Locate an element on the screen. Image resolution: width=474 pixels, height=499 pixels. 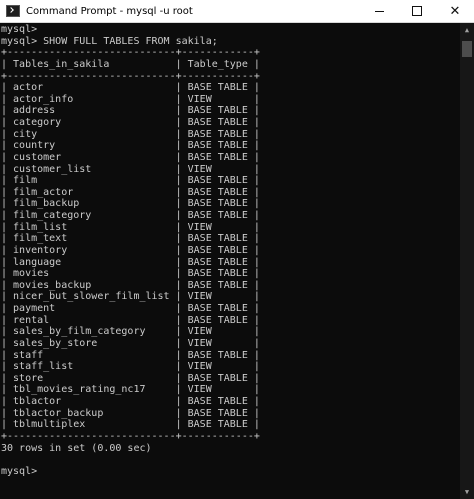
terminal-line: | actor_info | VIEW | is located at coordinates (130, 99).